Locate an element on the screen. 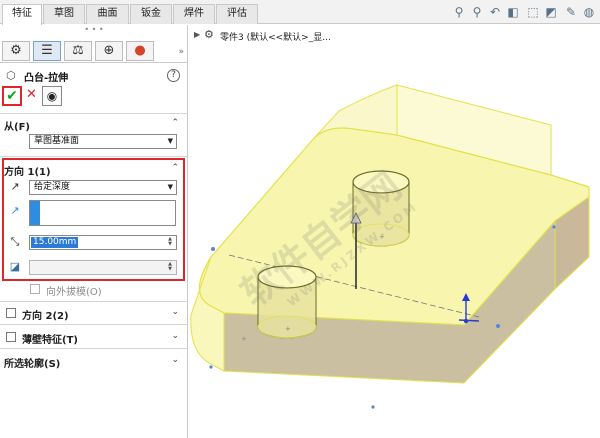 This screenshot has width=600, height=438. boss-extrude-icon: ⬡ is located at coordinates (11, 75).